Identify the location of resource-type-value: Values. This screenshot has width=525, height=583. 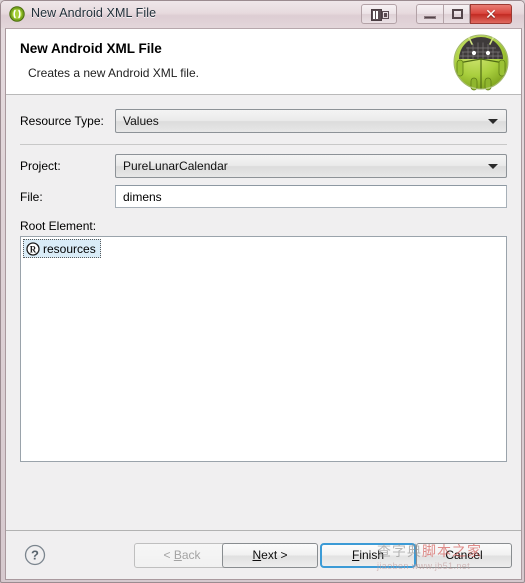
(141, 121).